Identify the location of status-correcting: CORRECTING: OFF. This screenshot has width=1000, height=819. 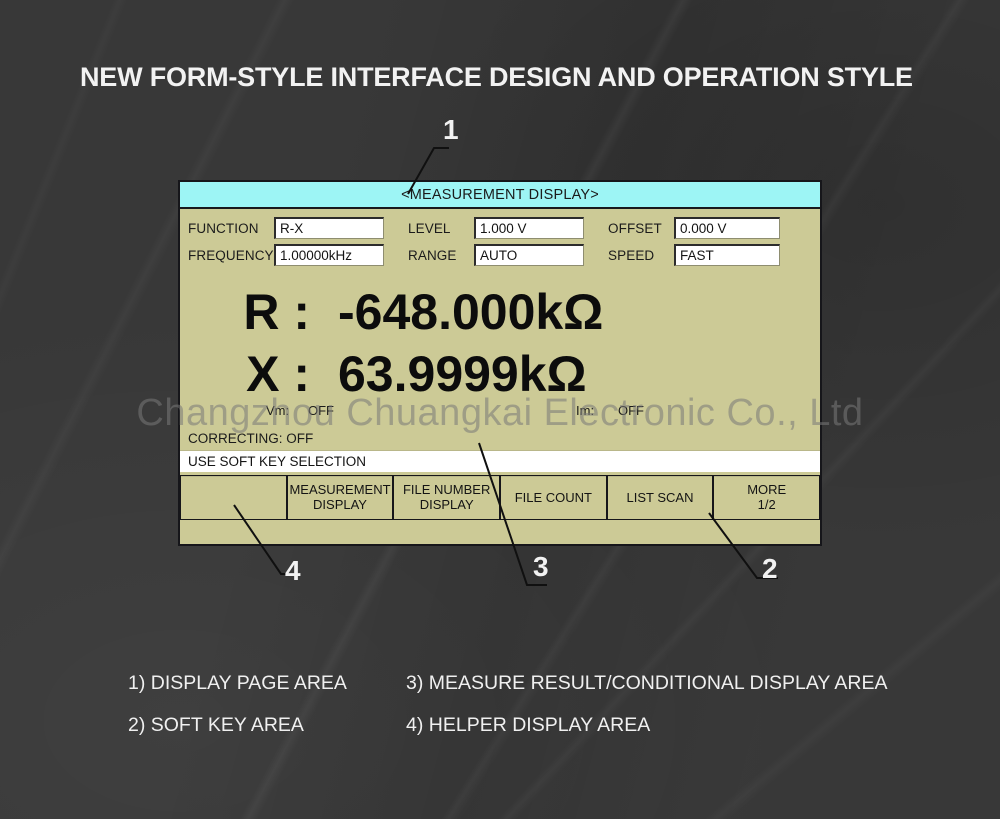
(251, 438).